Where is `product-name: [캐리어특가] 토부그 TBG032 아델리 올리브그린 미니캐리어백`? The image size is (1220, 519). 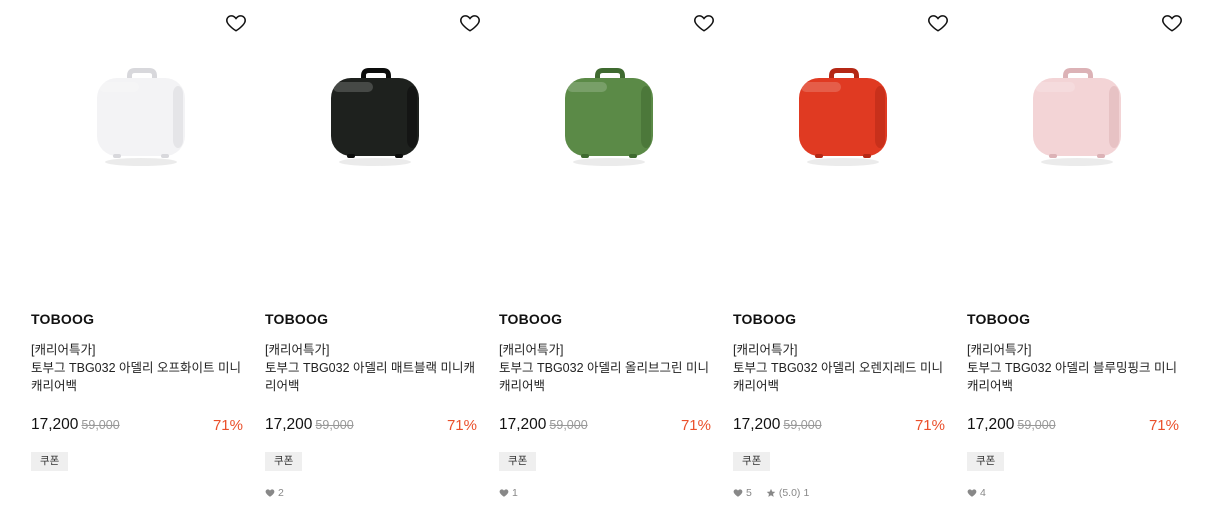
product-name: [캐리어특가] 토부그 TBG032 아델리 올리브그린 미니캐리어백 is located at coordinates (605, 368).